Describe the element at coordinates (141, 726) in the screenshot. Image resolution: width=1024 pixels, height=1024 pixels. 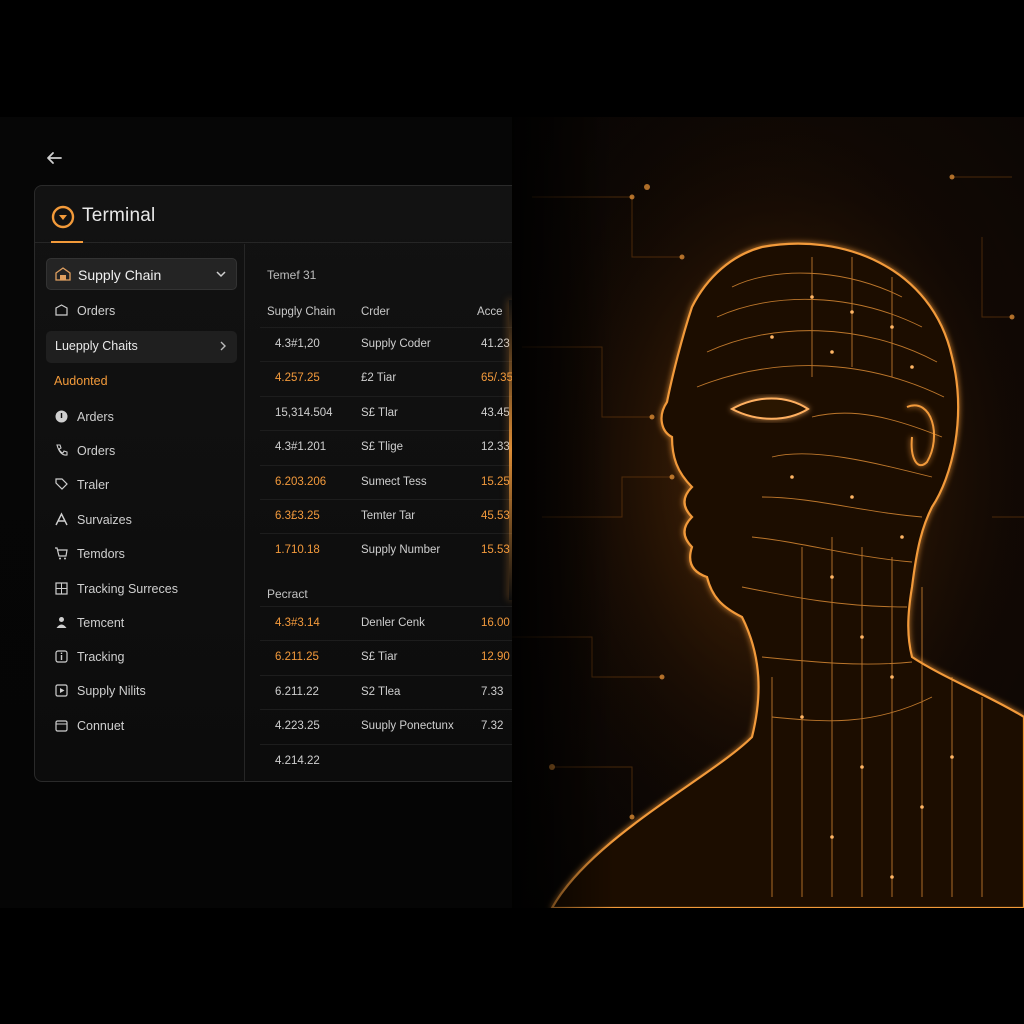
I see `sidebar-item-connuet: Connuet` at that location.